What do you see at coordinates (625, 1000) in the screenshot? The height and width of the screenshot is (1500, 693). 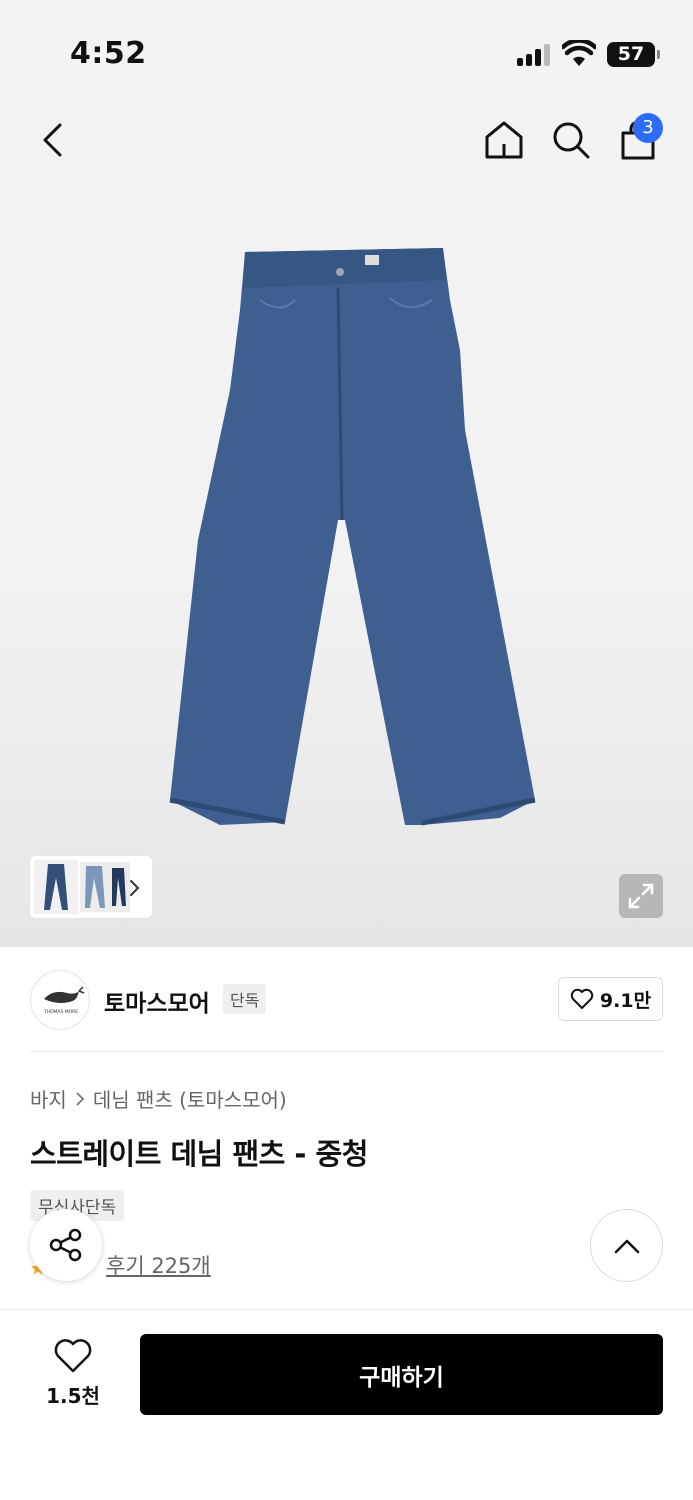 I see `brand-like-count: 9.1만` at bounding box center [625, 1000].